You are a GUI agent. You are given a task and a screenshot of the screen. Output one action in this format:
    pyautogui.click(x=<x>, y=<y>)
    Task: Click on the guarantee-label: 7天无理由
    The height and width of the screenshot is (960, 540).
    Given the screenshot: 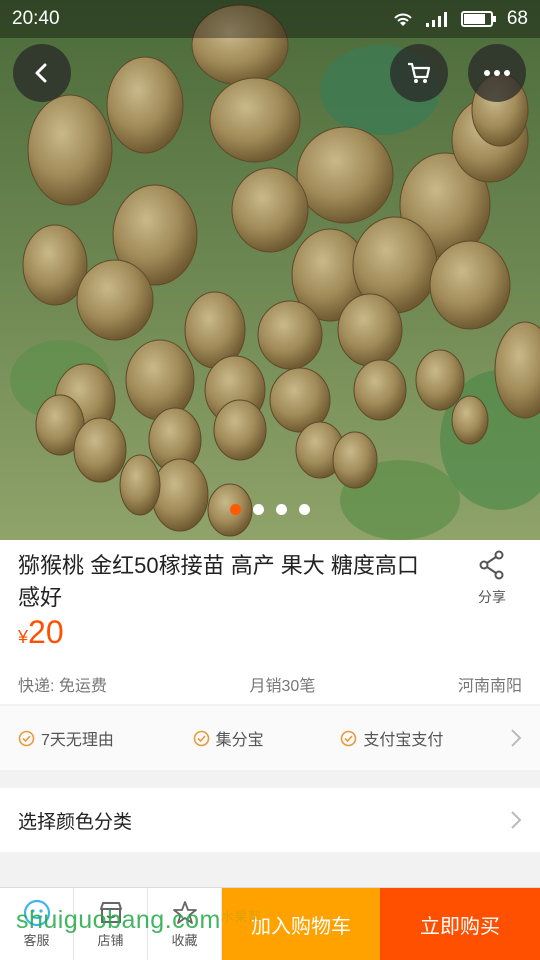 What is the action you would take?
    pyautogui.click(x=77, y=740)
    